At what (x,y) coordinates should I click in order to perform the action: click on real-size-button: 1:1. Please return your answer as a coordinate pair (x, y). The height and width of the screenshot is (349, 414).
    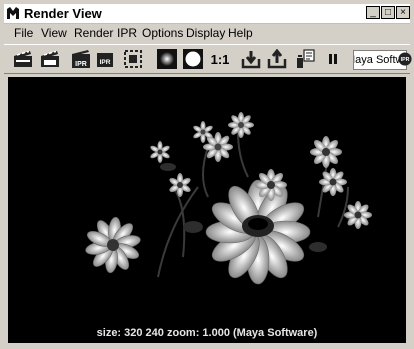
    Looking at the image, I should click on (220, 59).